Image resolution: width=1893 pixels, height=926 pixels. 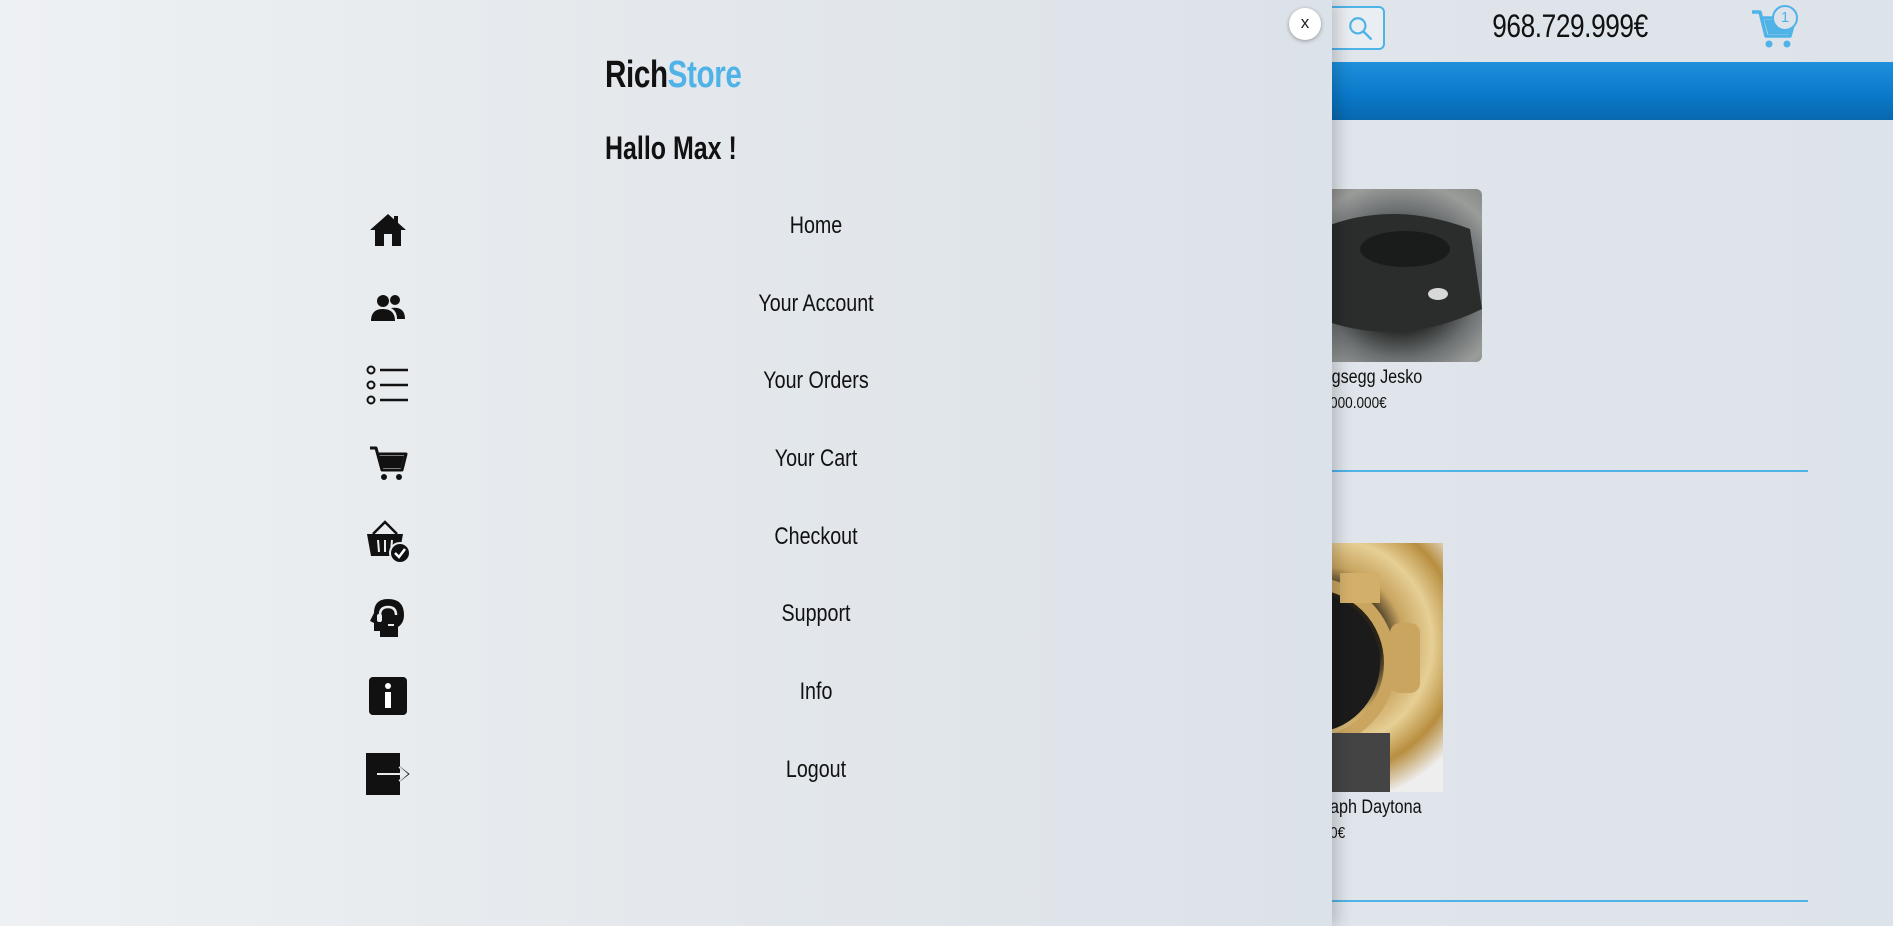 What do you see at coordinates (755, 394) in the screenshot?
I see `menu-item-orders: Your Orders` at bounding box center [755, 394].